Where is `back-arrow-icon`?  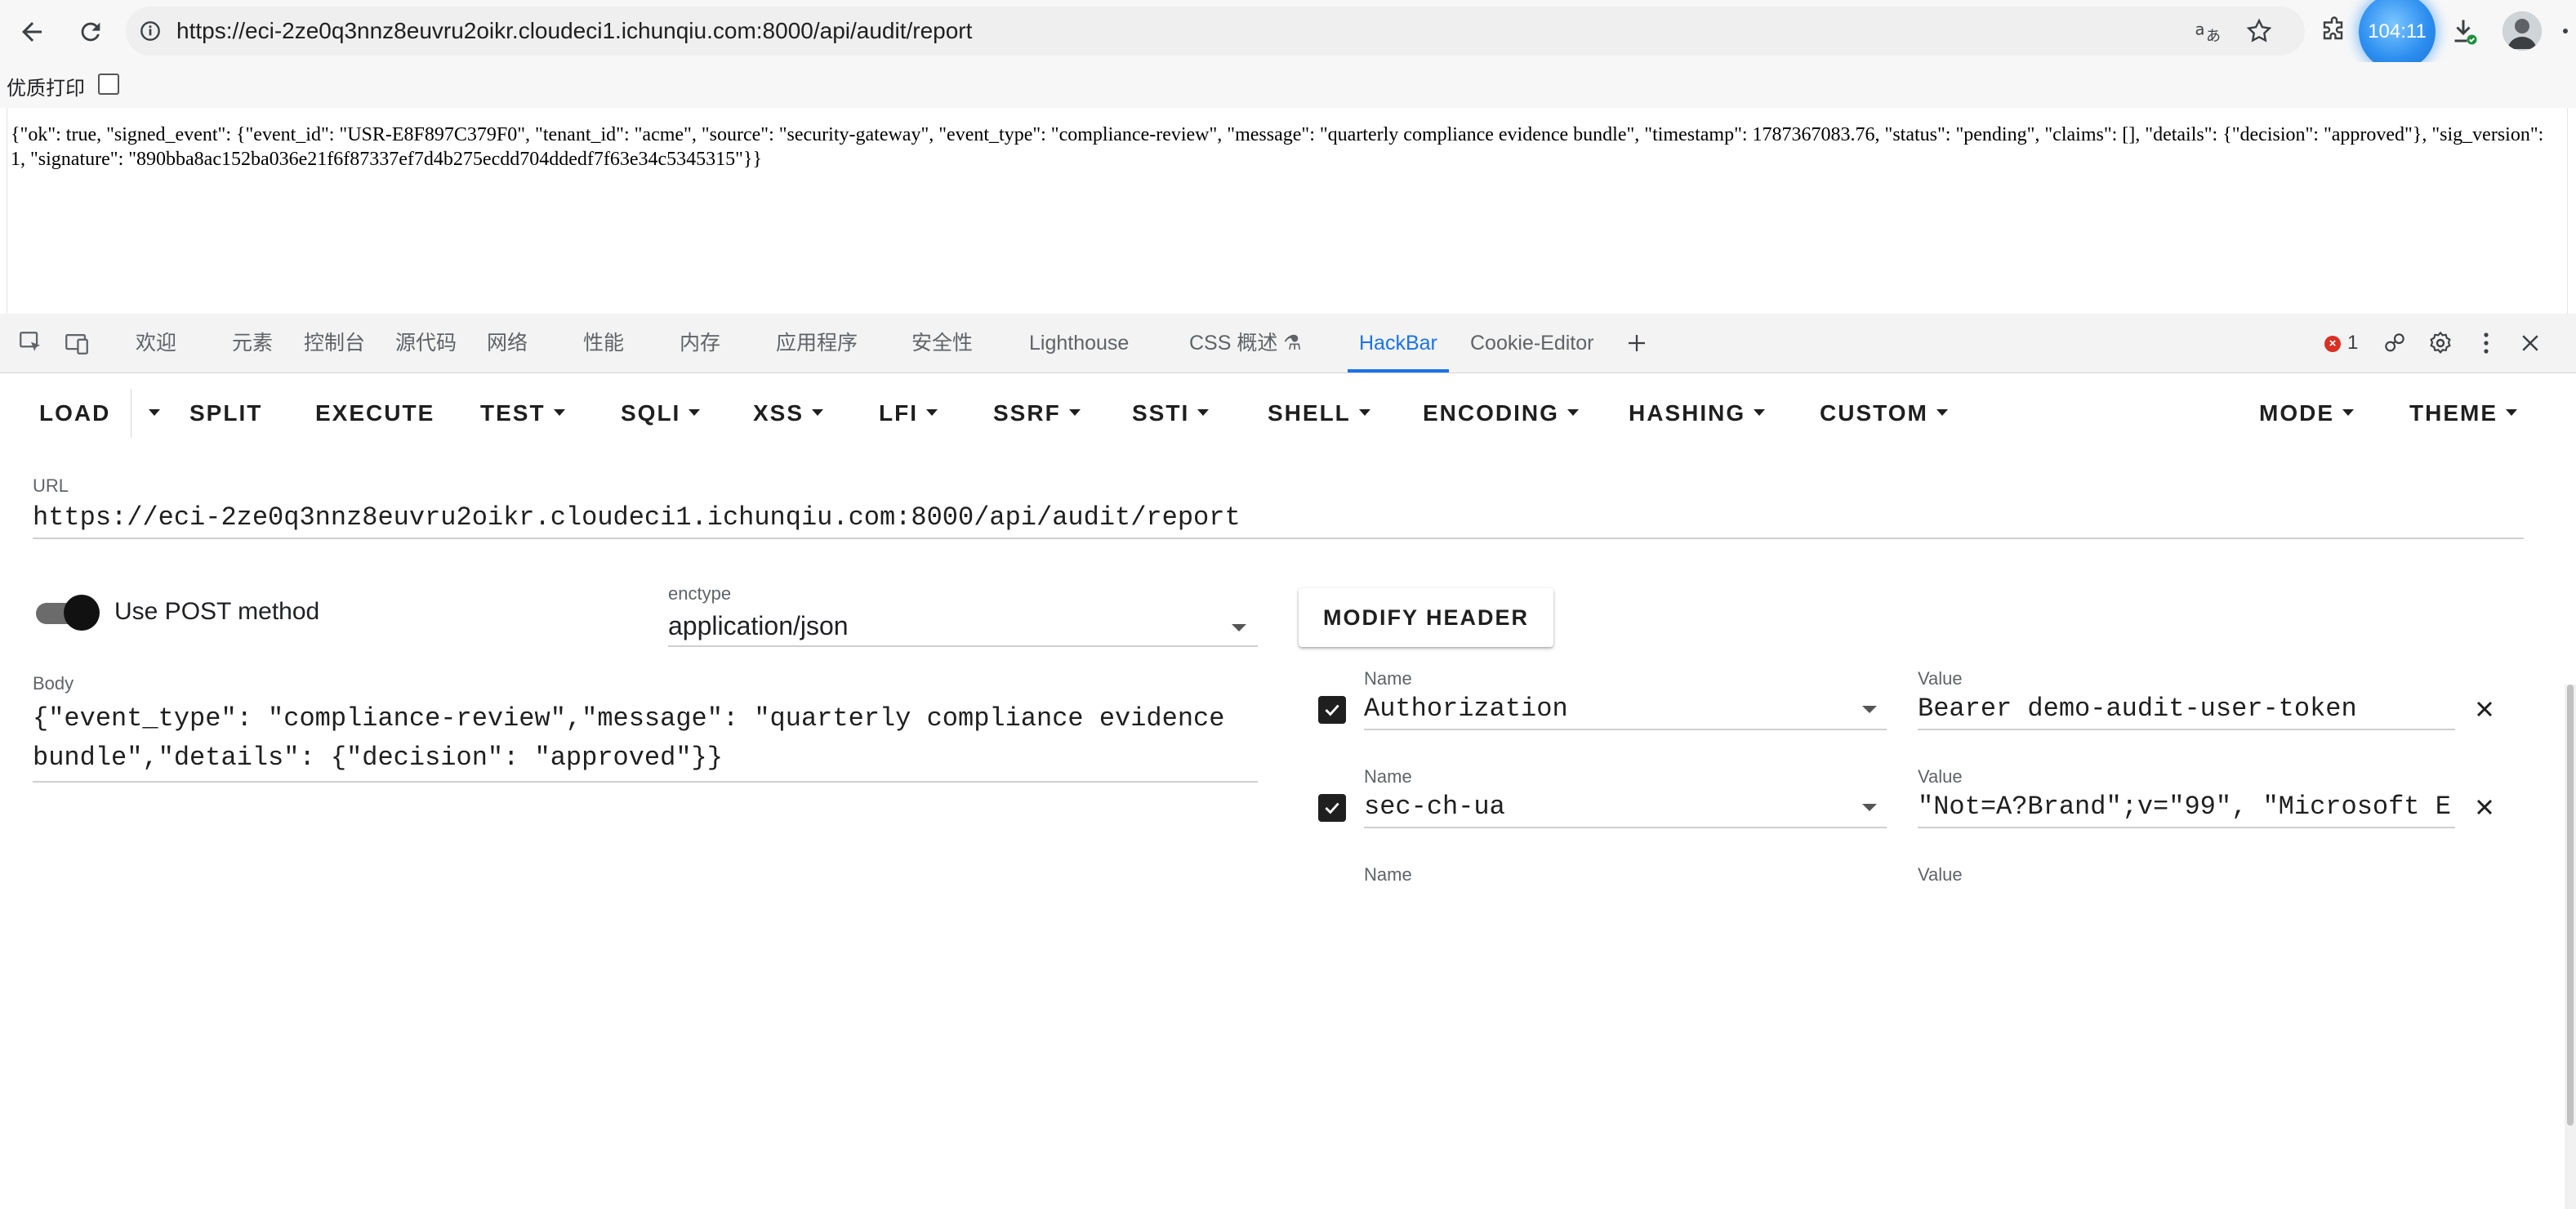 back-arrow-icon is located at coordinates (31, 32).